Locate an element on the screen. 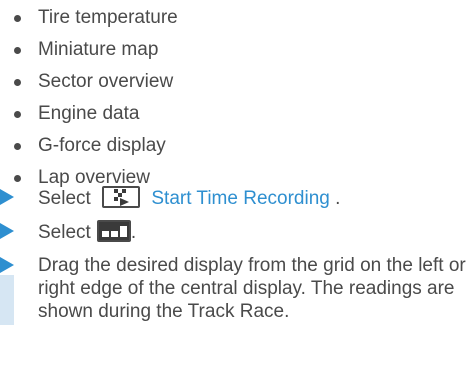 This screenshot has height=374, width=468. list-item-label: Lap overview is located at coordinates (94, 177).